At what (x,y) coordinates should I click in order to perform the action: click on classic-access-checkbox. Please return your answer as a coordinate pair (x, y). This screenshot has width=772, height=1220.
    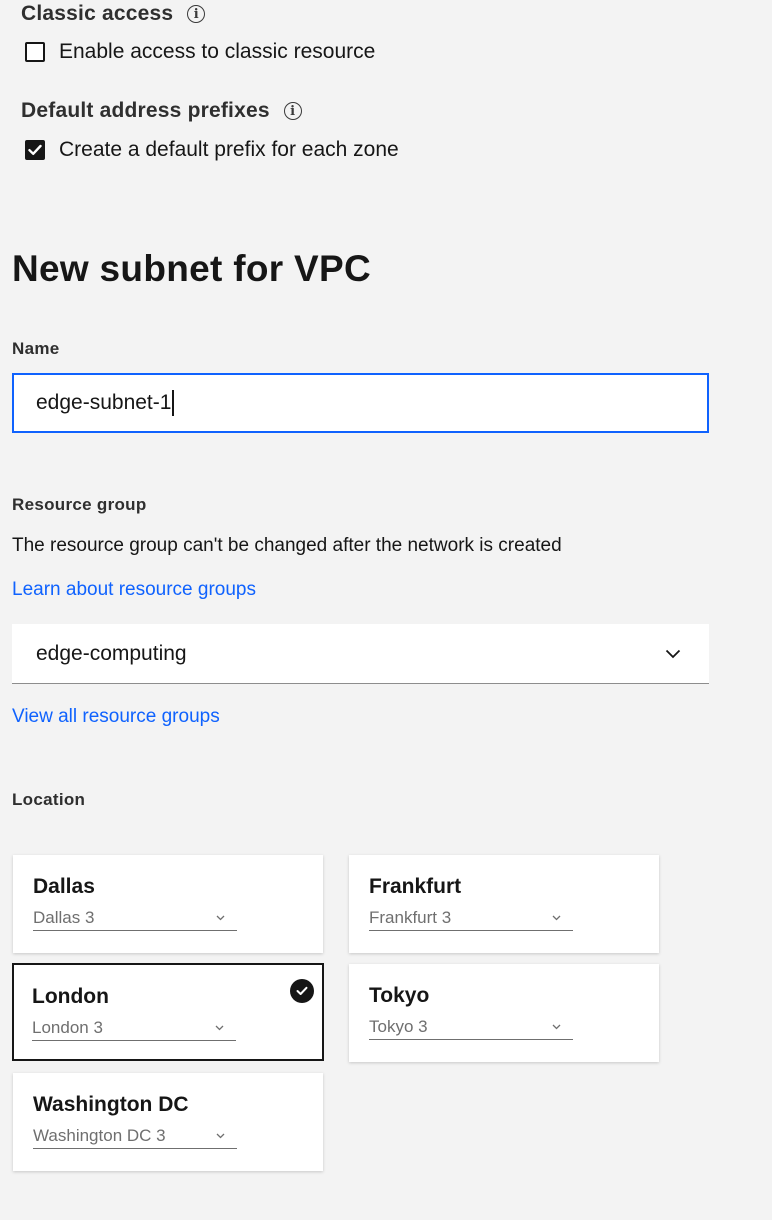
    Looking at the image, I should click on (35, 52).